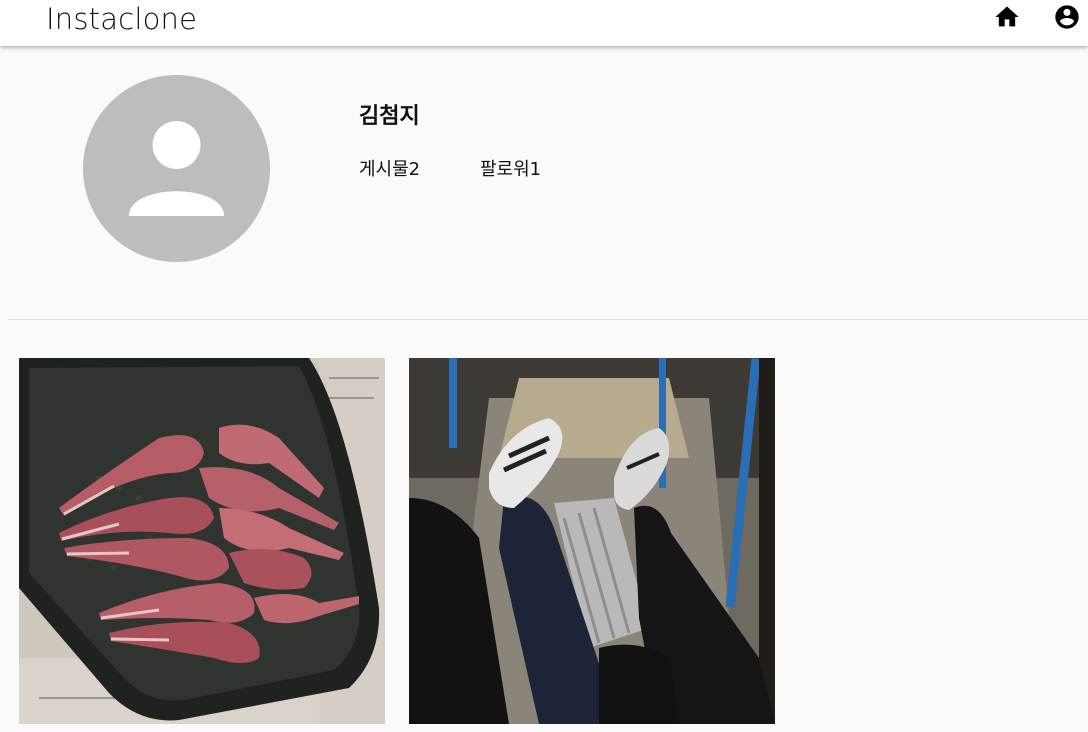 Image resolution: width=1088 pixels, height=732 pixels. What do you see at coordinates (510, 168) in the screenshot?
I see `followers-count: 팔로워1` at bounding box center [510, 168].